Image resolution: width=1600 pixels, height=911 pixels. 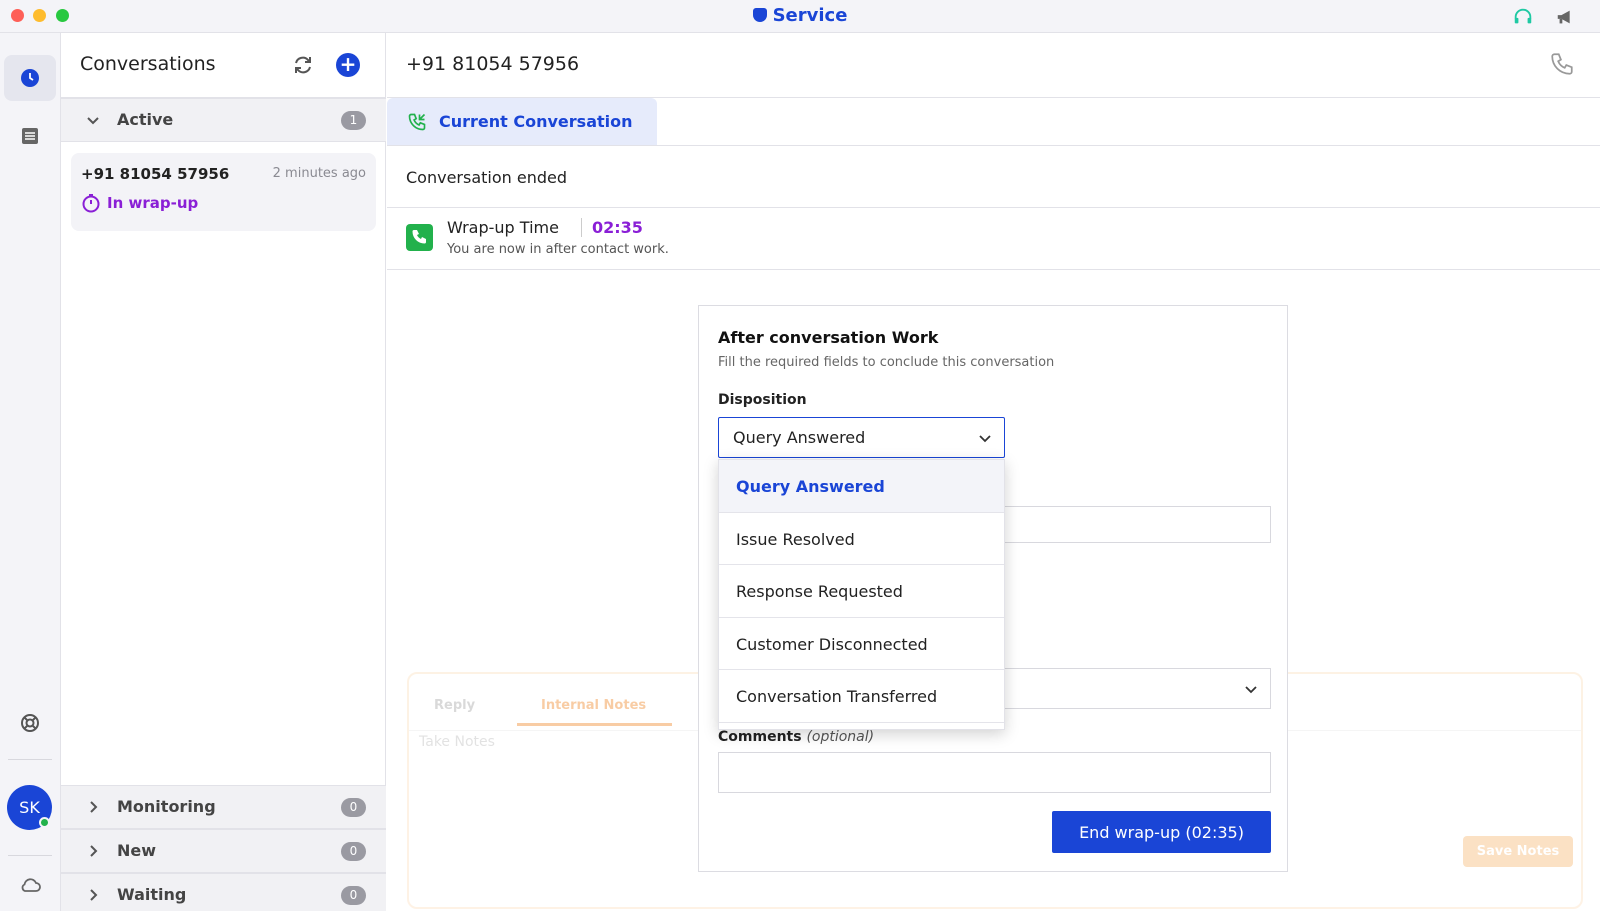 I want to click on new-conversation-button: +, so click(x=348, y=65).